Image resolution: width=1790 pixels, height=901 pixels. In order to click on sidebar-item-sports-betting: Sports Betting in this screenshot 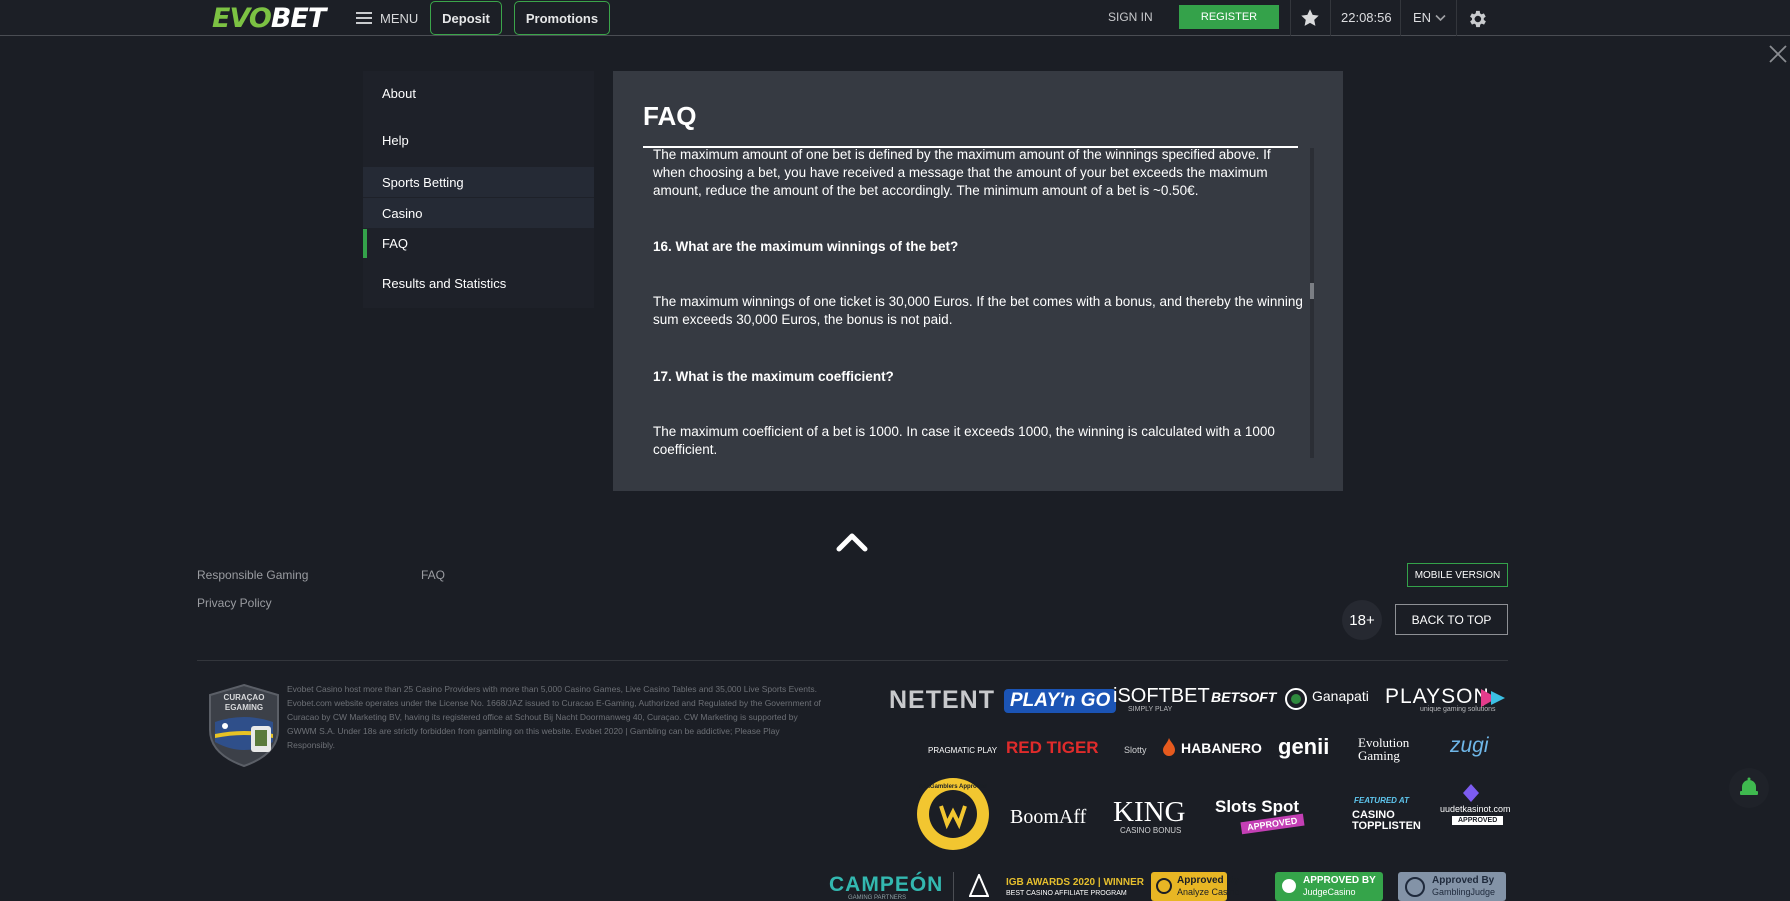, I will do `click(478, 182)`.